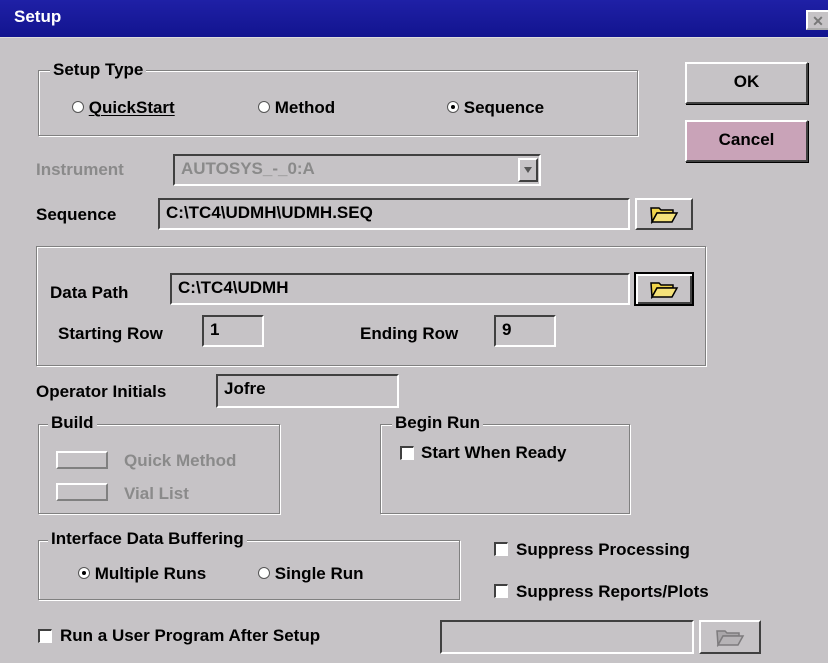  I want to click on interface-data-buffering-legend: Interface Data Buffering, so click(147, 539).